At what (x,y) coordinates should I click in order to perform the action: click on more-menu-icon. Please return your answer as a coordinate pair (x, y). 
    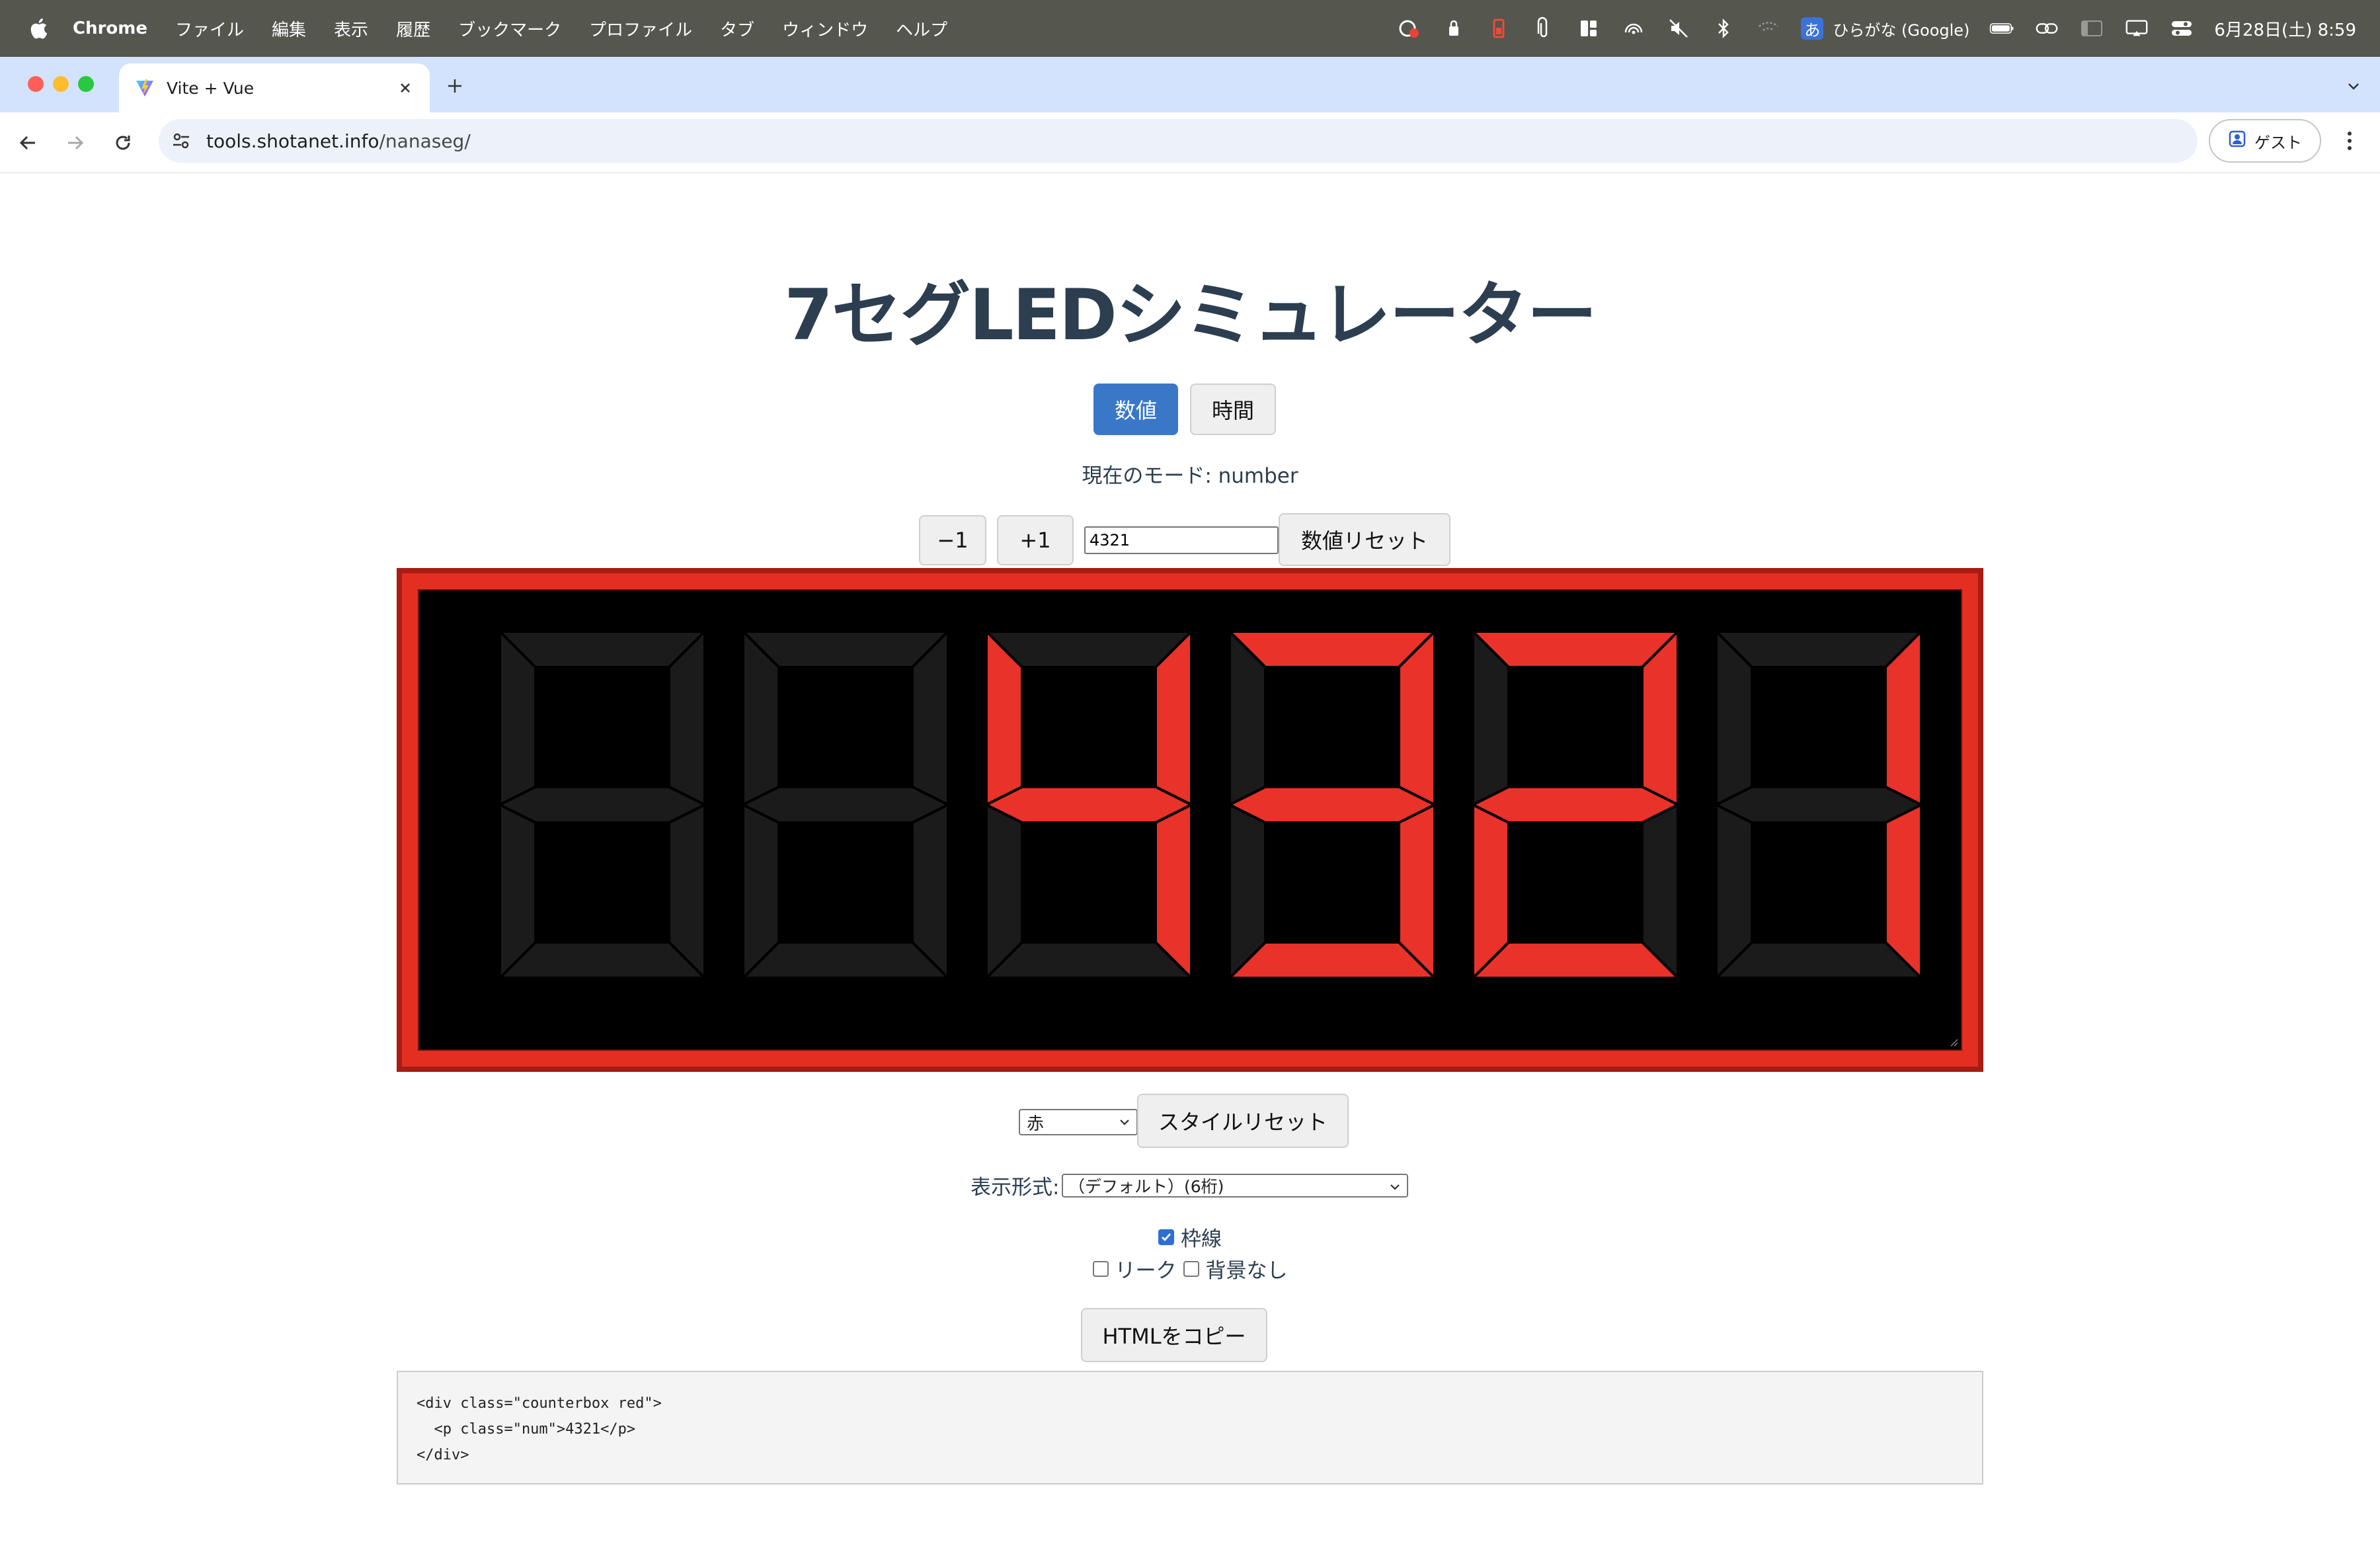
    Looking at the image, I should click on (2349, 141).